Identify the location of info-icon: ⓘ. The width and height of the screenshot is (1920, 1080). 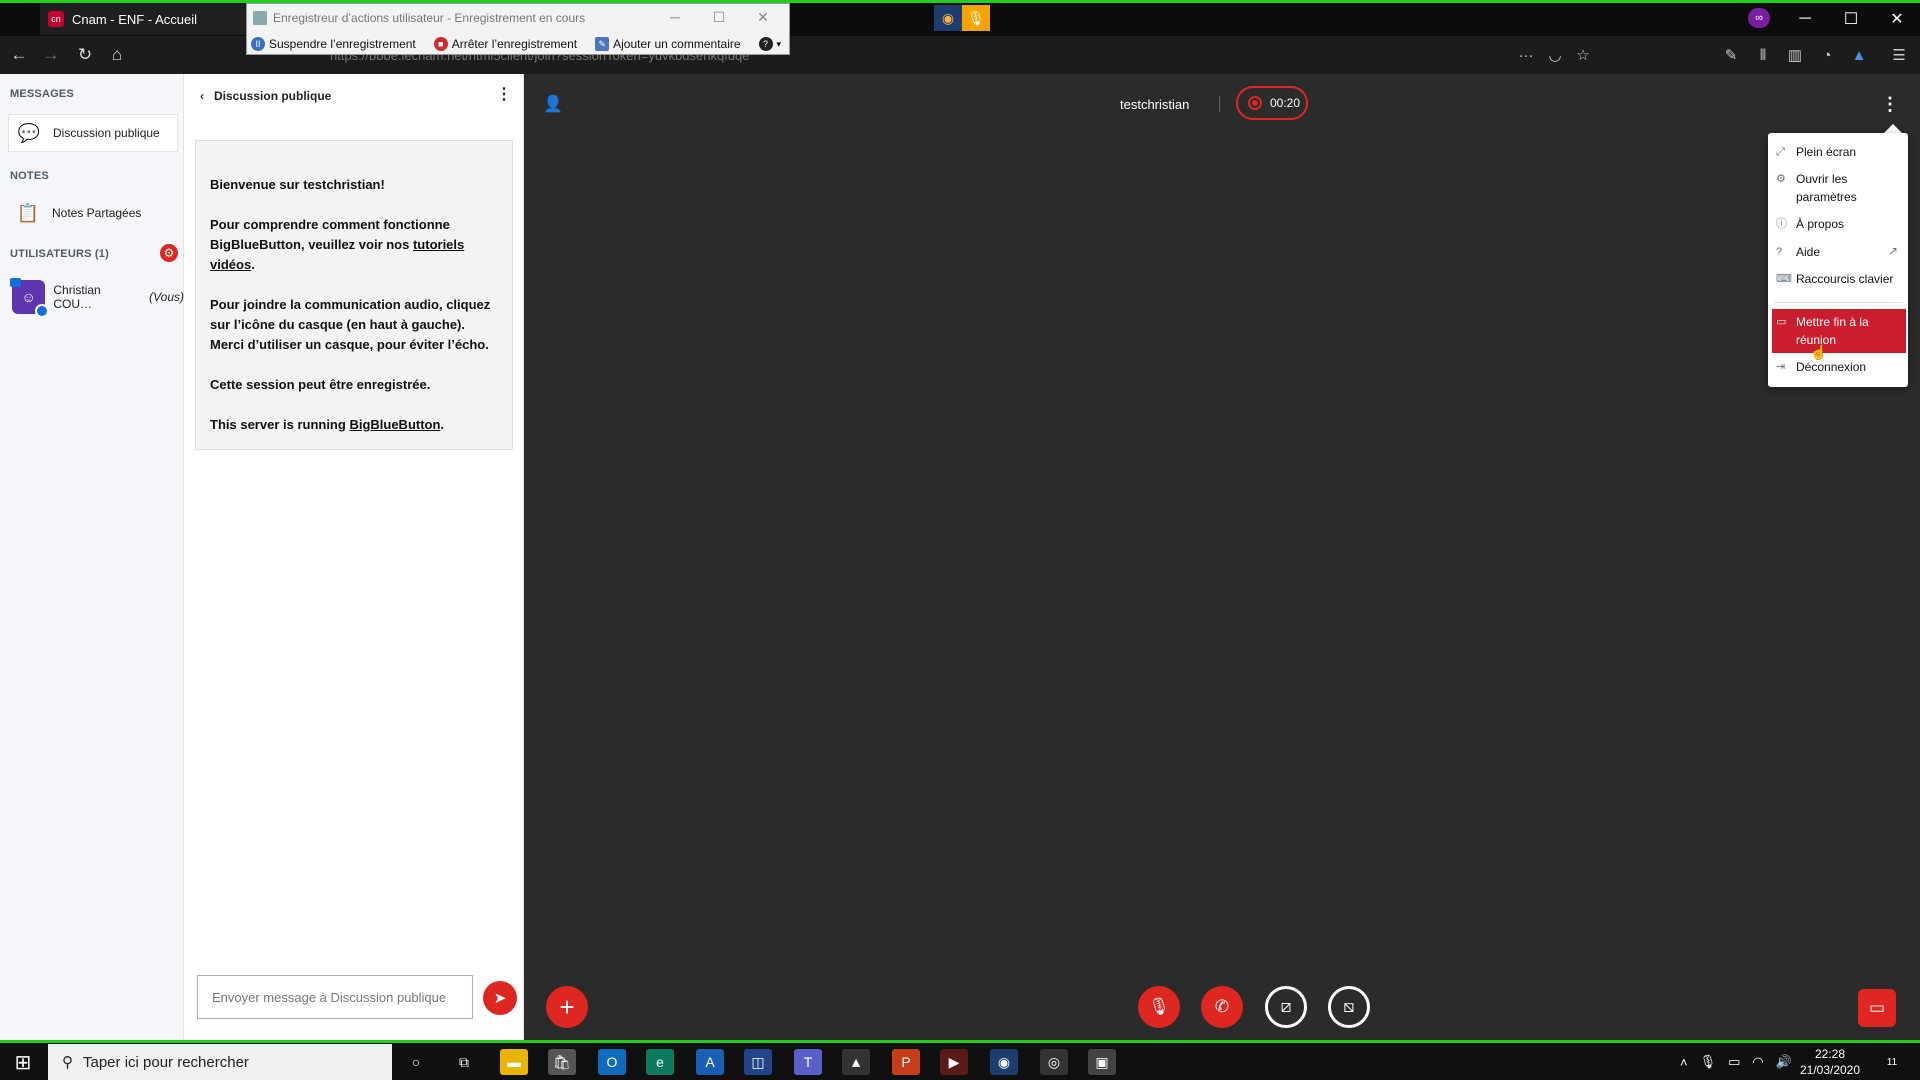
(1781, 224).